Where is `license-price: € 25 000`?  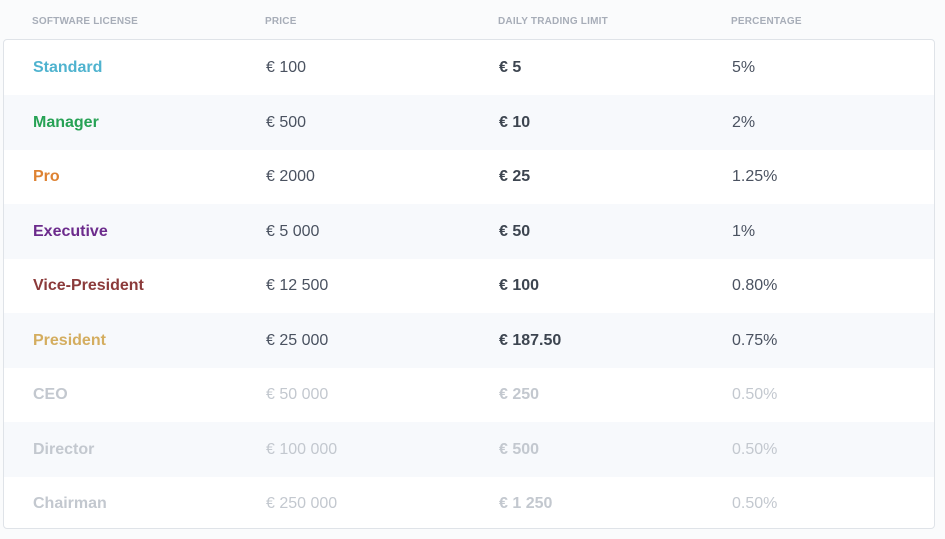 license-price: € 25 000 is located at coordinates (297, 340).